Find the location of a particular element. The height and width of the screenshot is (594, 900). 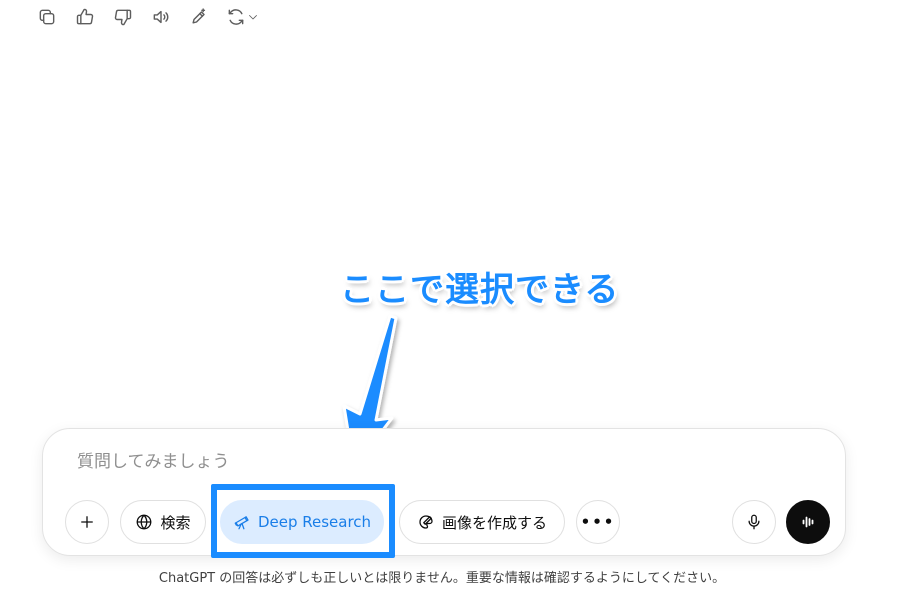

create-image-button: 画像を作成する is located at coordinates (482, 522).